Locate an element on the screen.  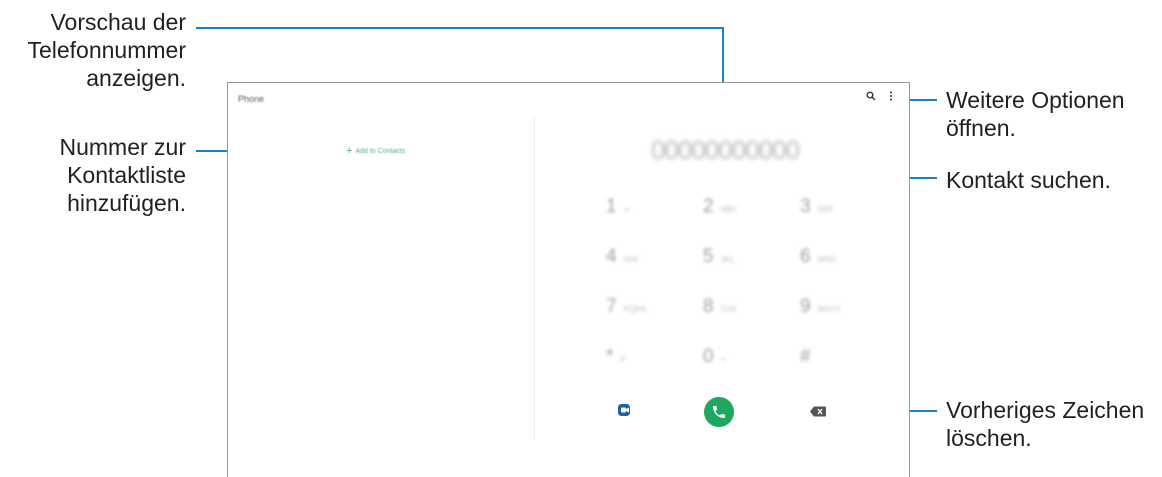
plus-icon: + is located at coordinates (349, 151).